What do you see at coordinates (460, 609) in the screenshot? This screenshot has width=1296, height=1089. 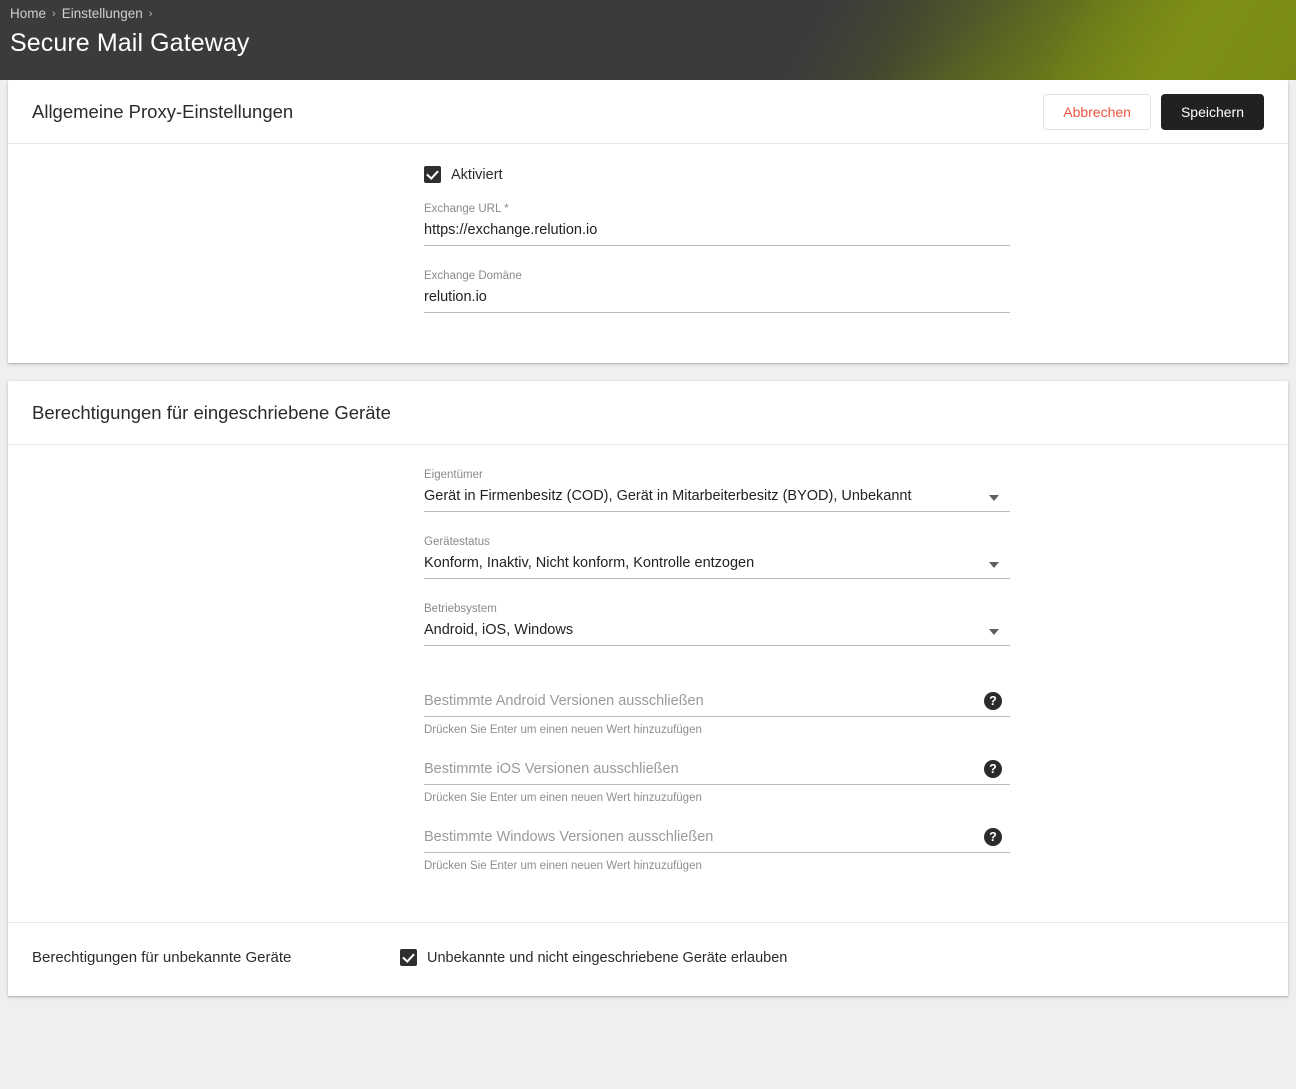 I see `field-operating-system-label: Betriebsystem` at bounding box center [460, 609].